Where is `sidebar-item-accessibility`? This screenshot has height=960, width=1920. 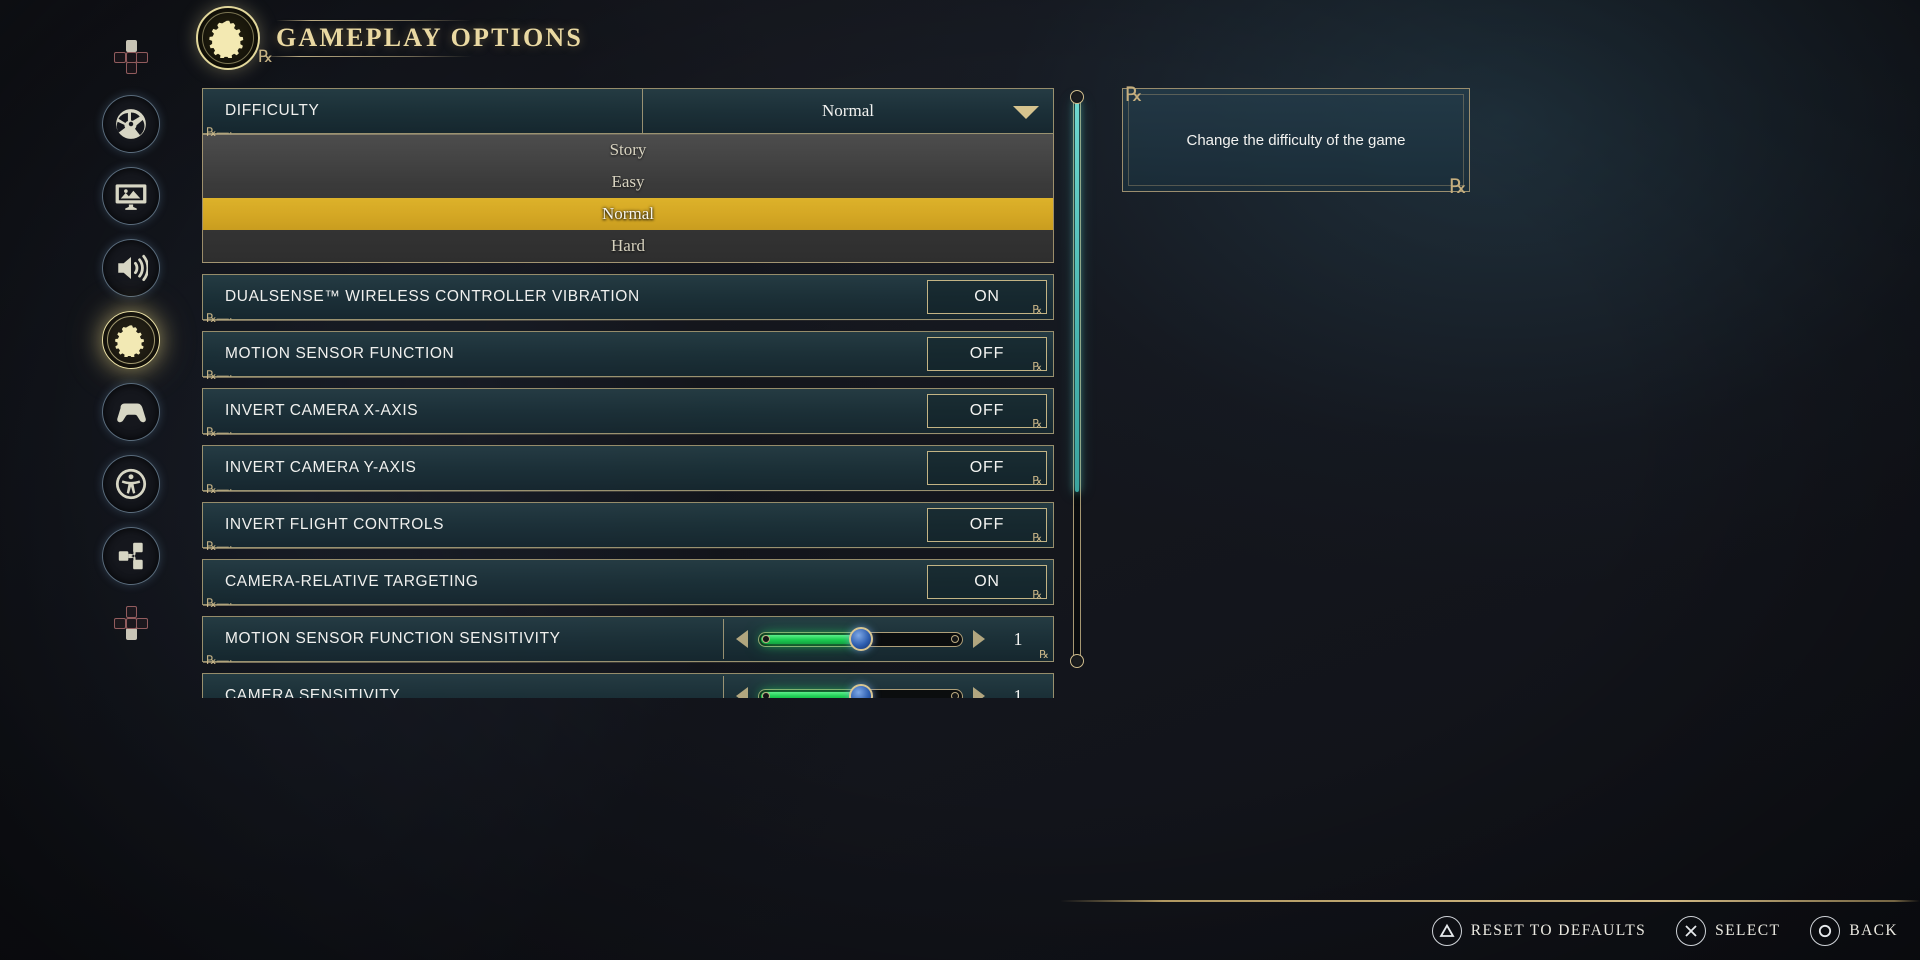
sidebar-item-accessibility is located at coordinates (131, 484).